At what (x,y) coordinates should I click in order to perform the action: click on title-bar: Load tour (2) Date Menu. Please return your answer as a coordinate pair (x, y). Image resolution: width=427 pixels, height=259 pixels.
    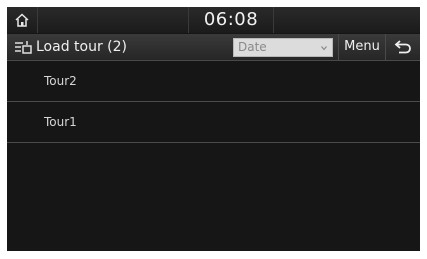
    Looking at the image, I should click on (213, 47).